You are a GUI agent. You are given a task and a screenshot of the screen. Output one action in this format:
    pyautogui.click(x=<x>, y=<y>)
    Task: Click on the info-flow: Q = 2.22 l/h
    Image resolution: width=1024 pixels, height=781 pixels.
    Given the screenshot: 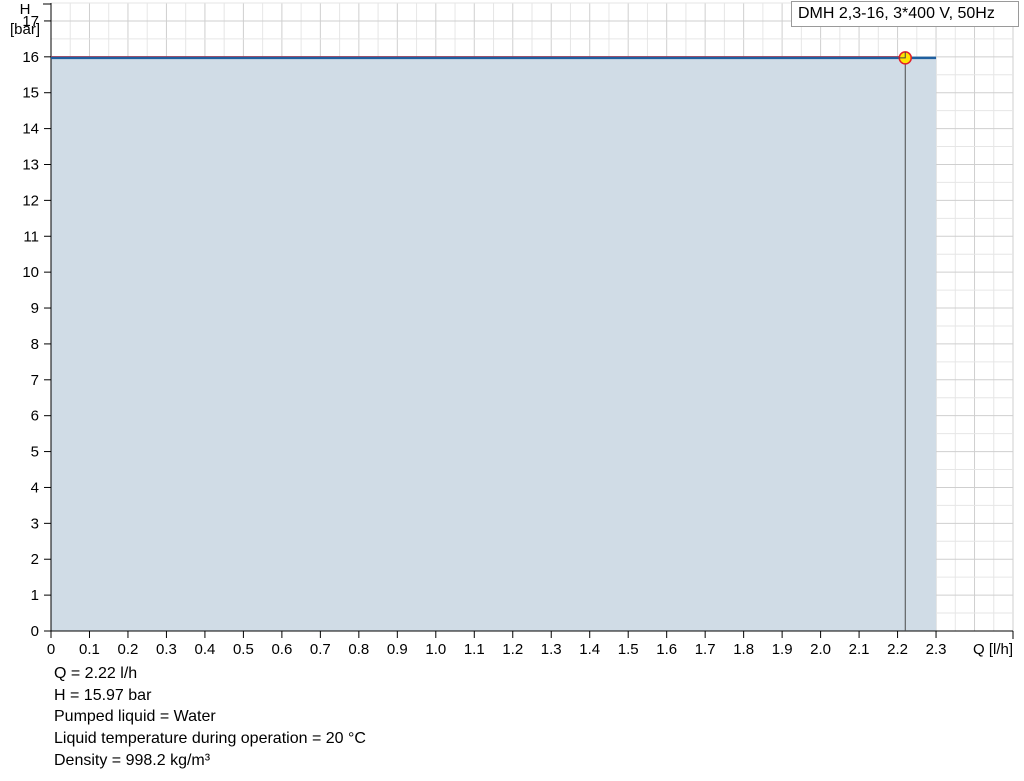 What is the action you would take?
    pyautogui.click(x=96, y=673)
    